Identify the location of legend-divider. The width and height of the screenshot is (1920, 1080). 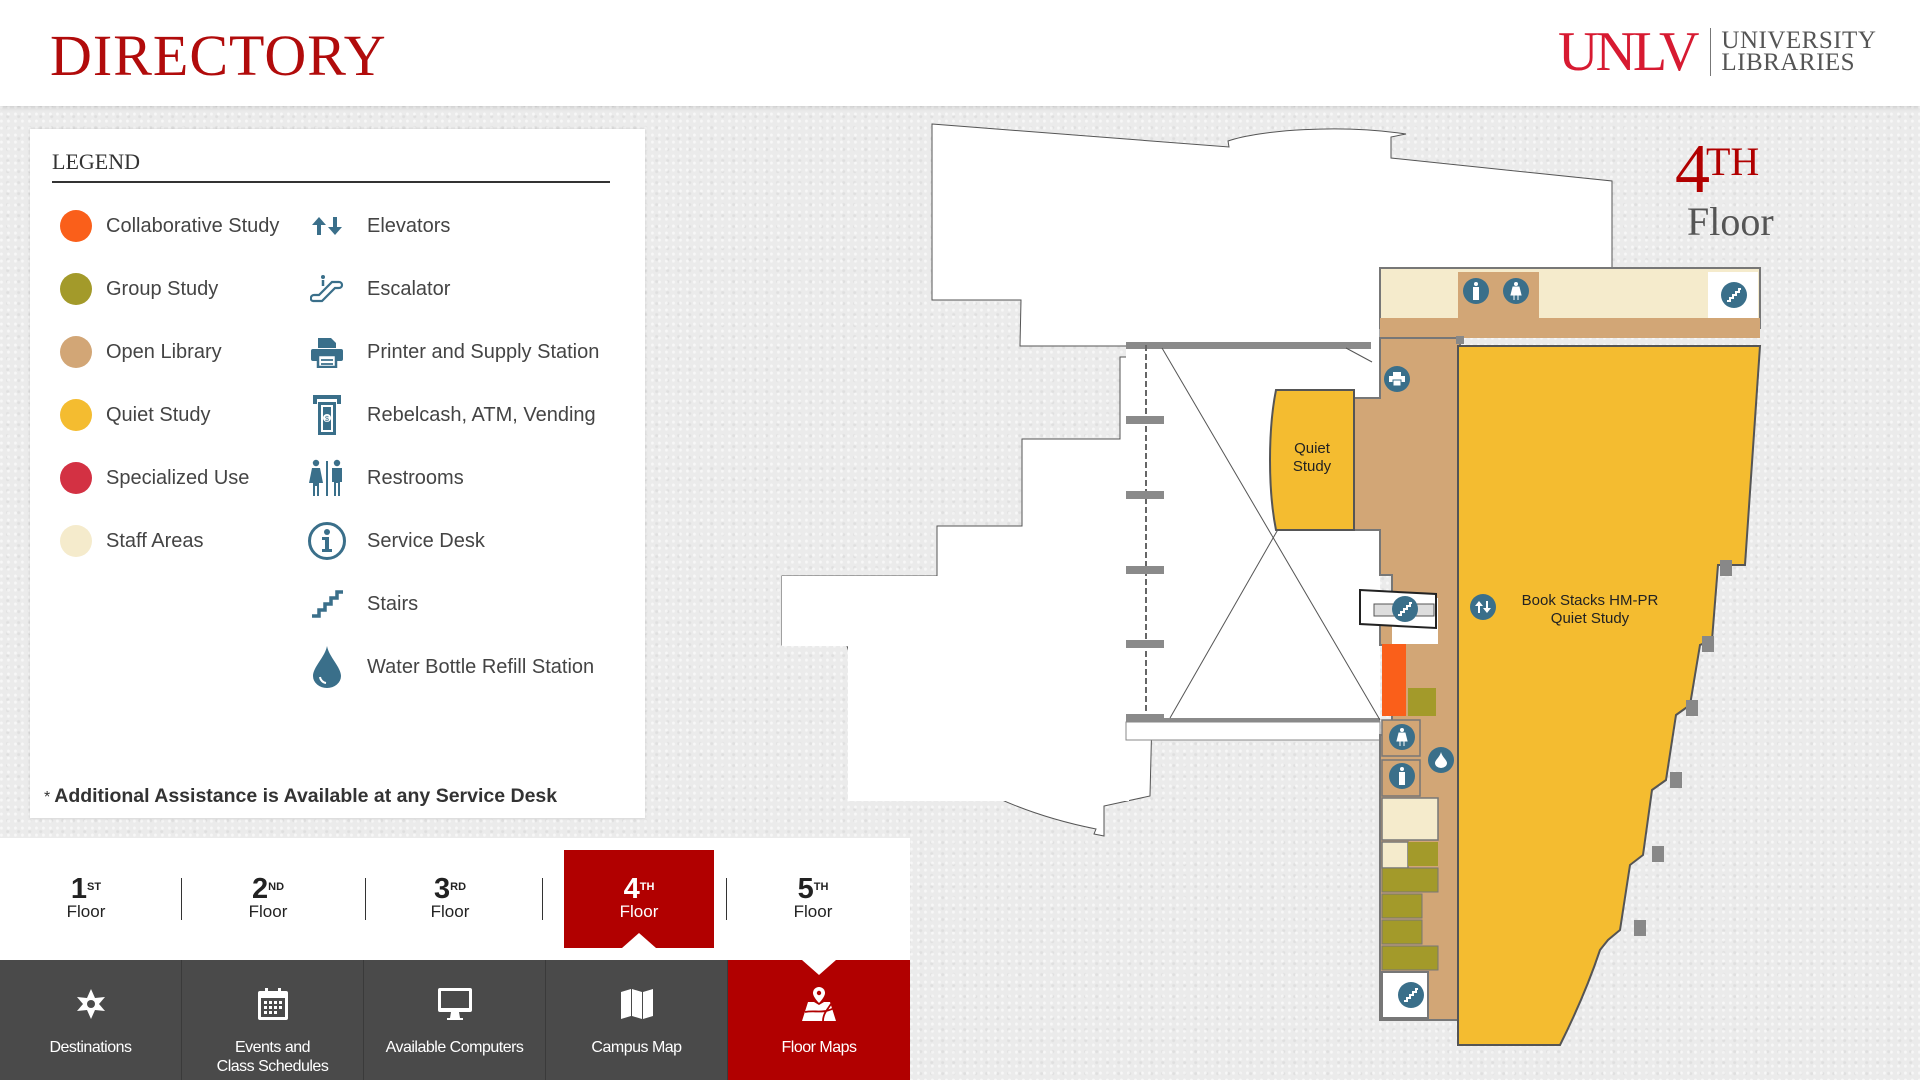
(331, 182).